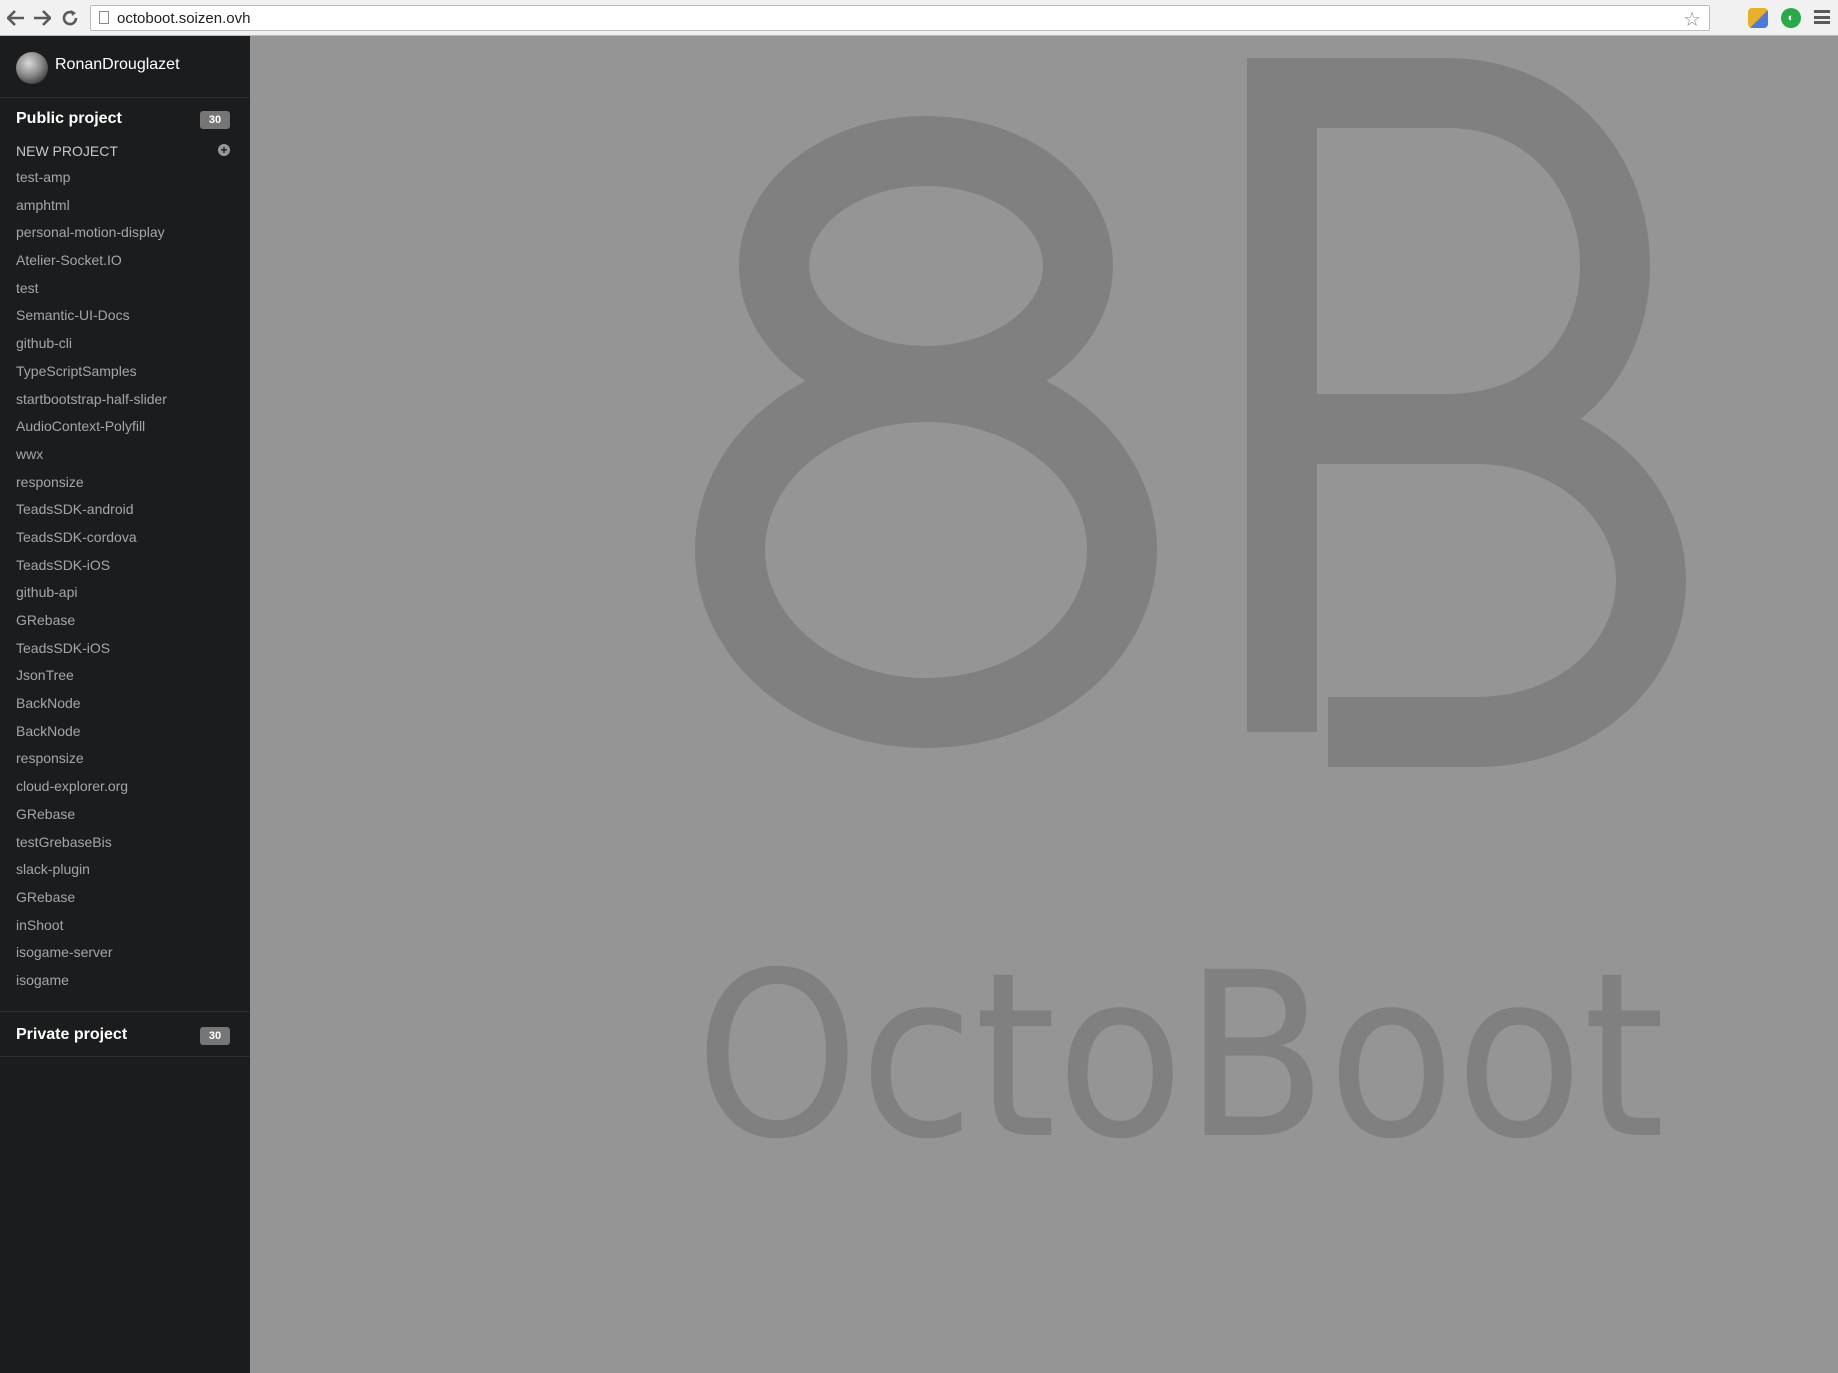  I want to click on browser-toolbar: octoboot.soizen.ovh ☆ ◐, so click(919, 18).